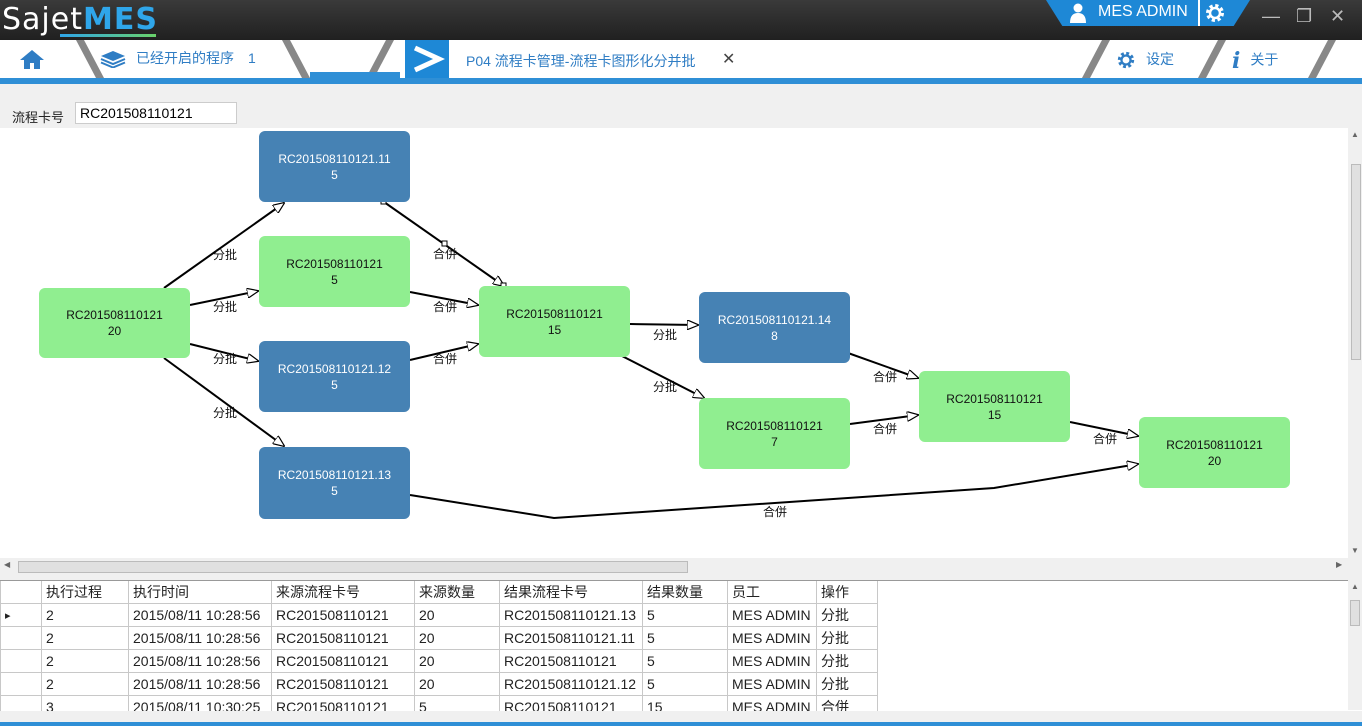 The image size is (1362, 726). What do you see at coordinates (571, 615) in the screenshot?
I see `table-cell: RC201508110121.13` at bounding box center [571, 615].